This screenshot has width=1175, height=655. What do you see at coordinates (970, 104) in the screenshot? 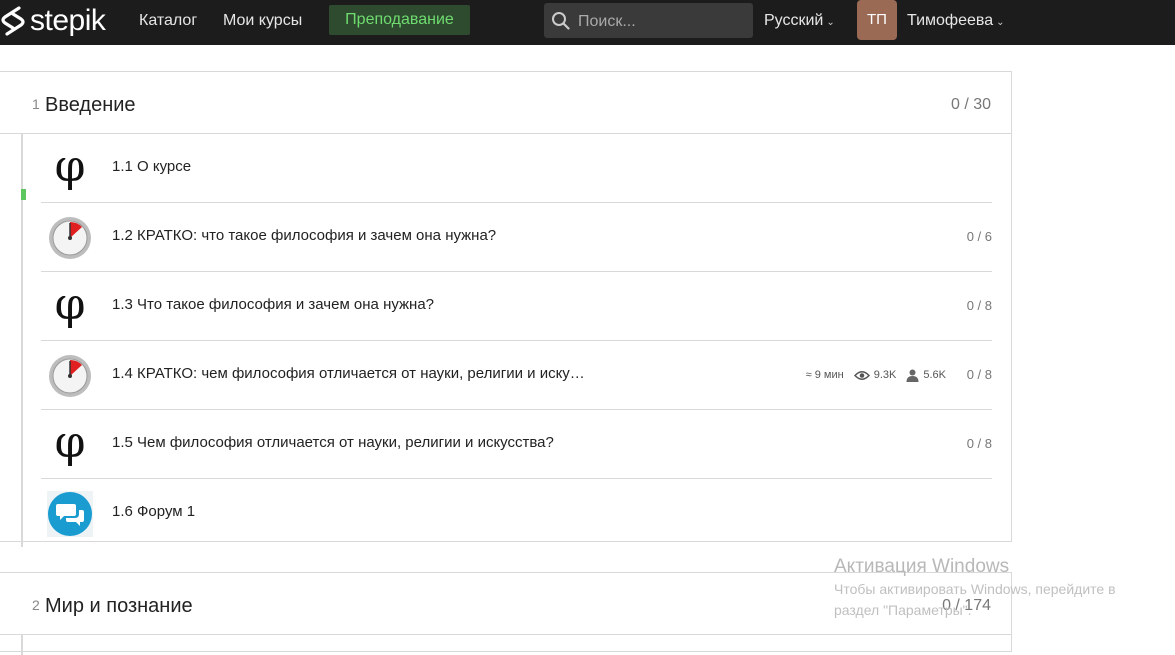
I see `section-score: 0 / 30` at bounding box center [970, 104].